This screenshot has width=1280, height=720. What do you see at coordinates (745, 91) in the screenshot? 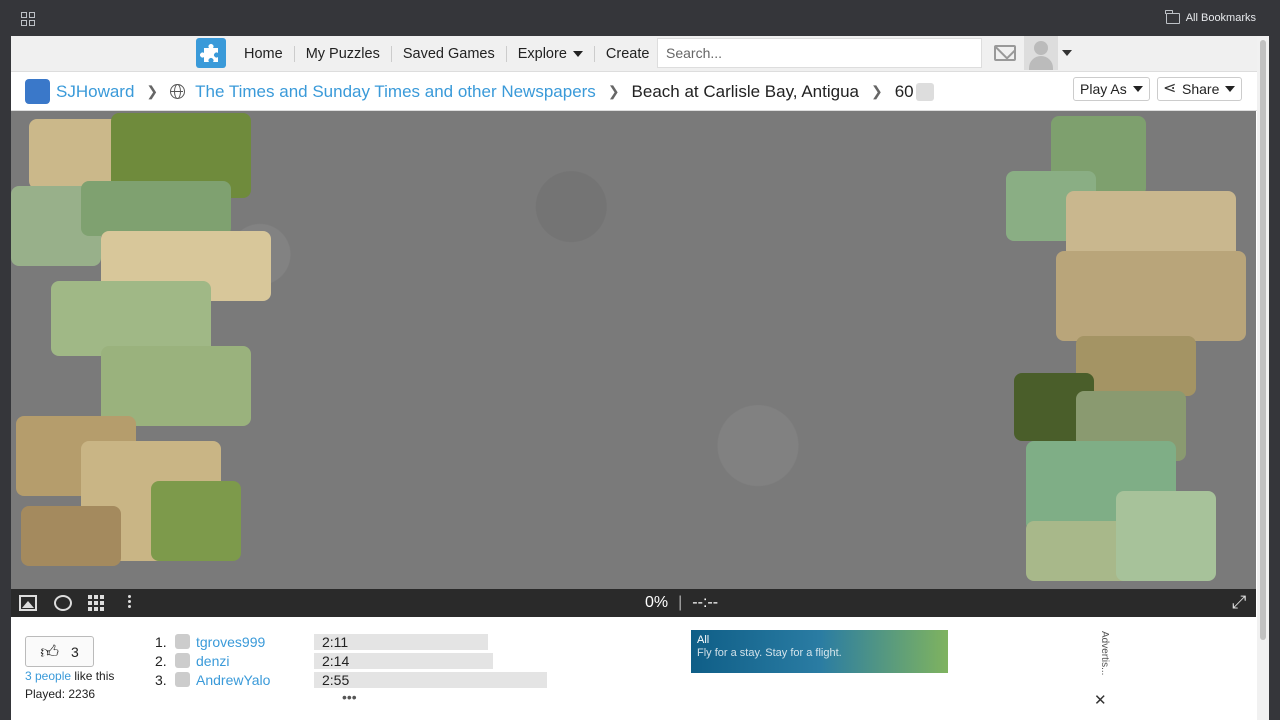
I see `puzzle-title: Beach at Carlisle Bay, Antigua` at bounding box center [745, 91].